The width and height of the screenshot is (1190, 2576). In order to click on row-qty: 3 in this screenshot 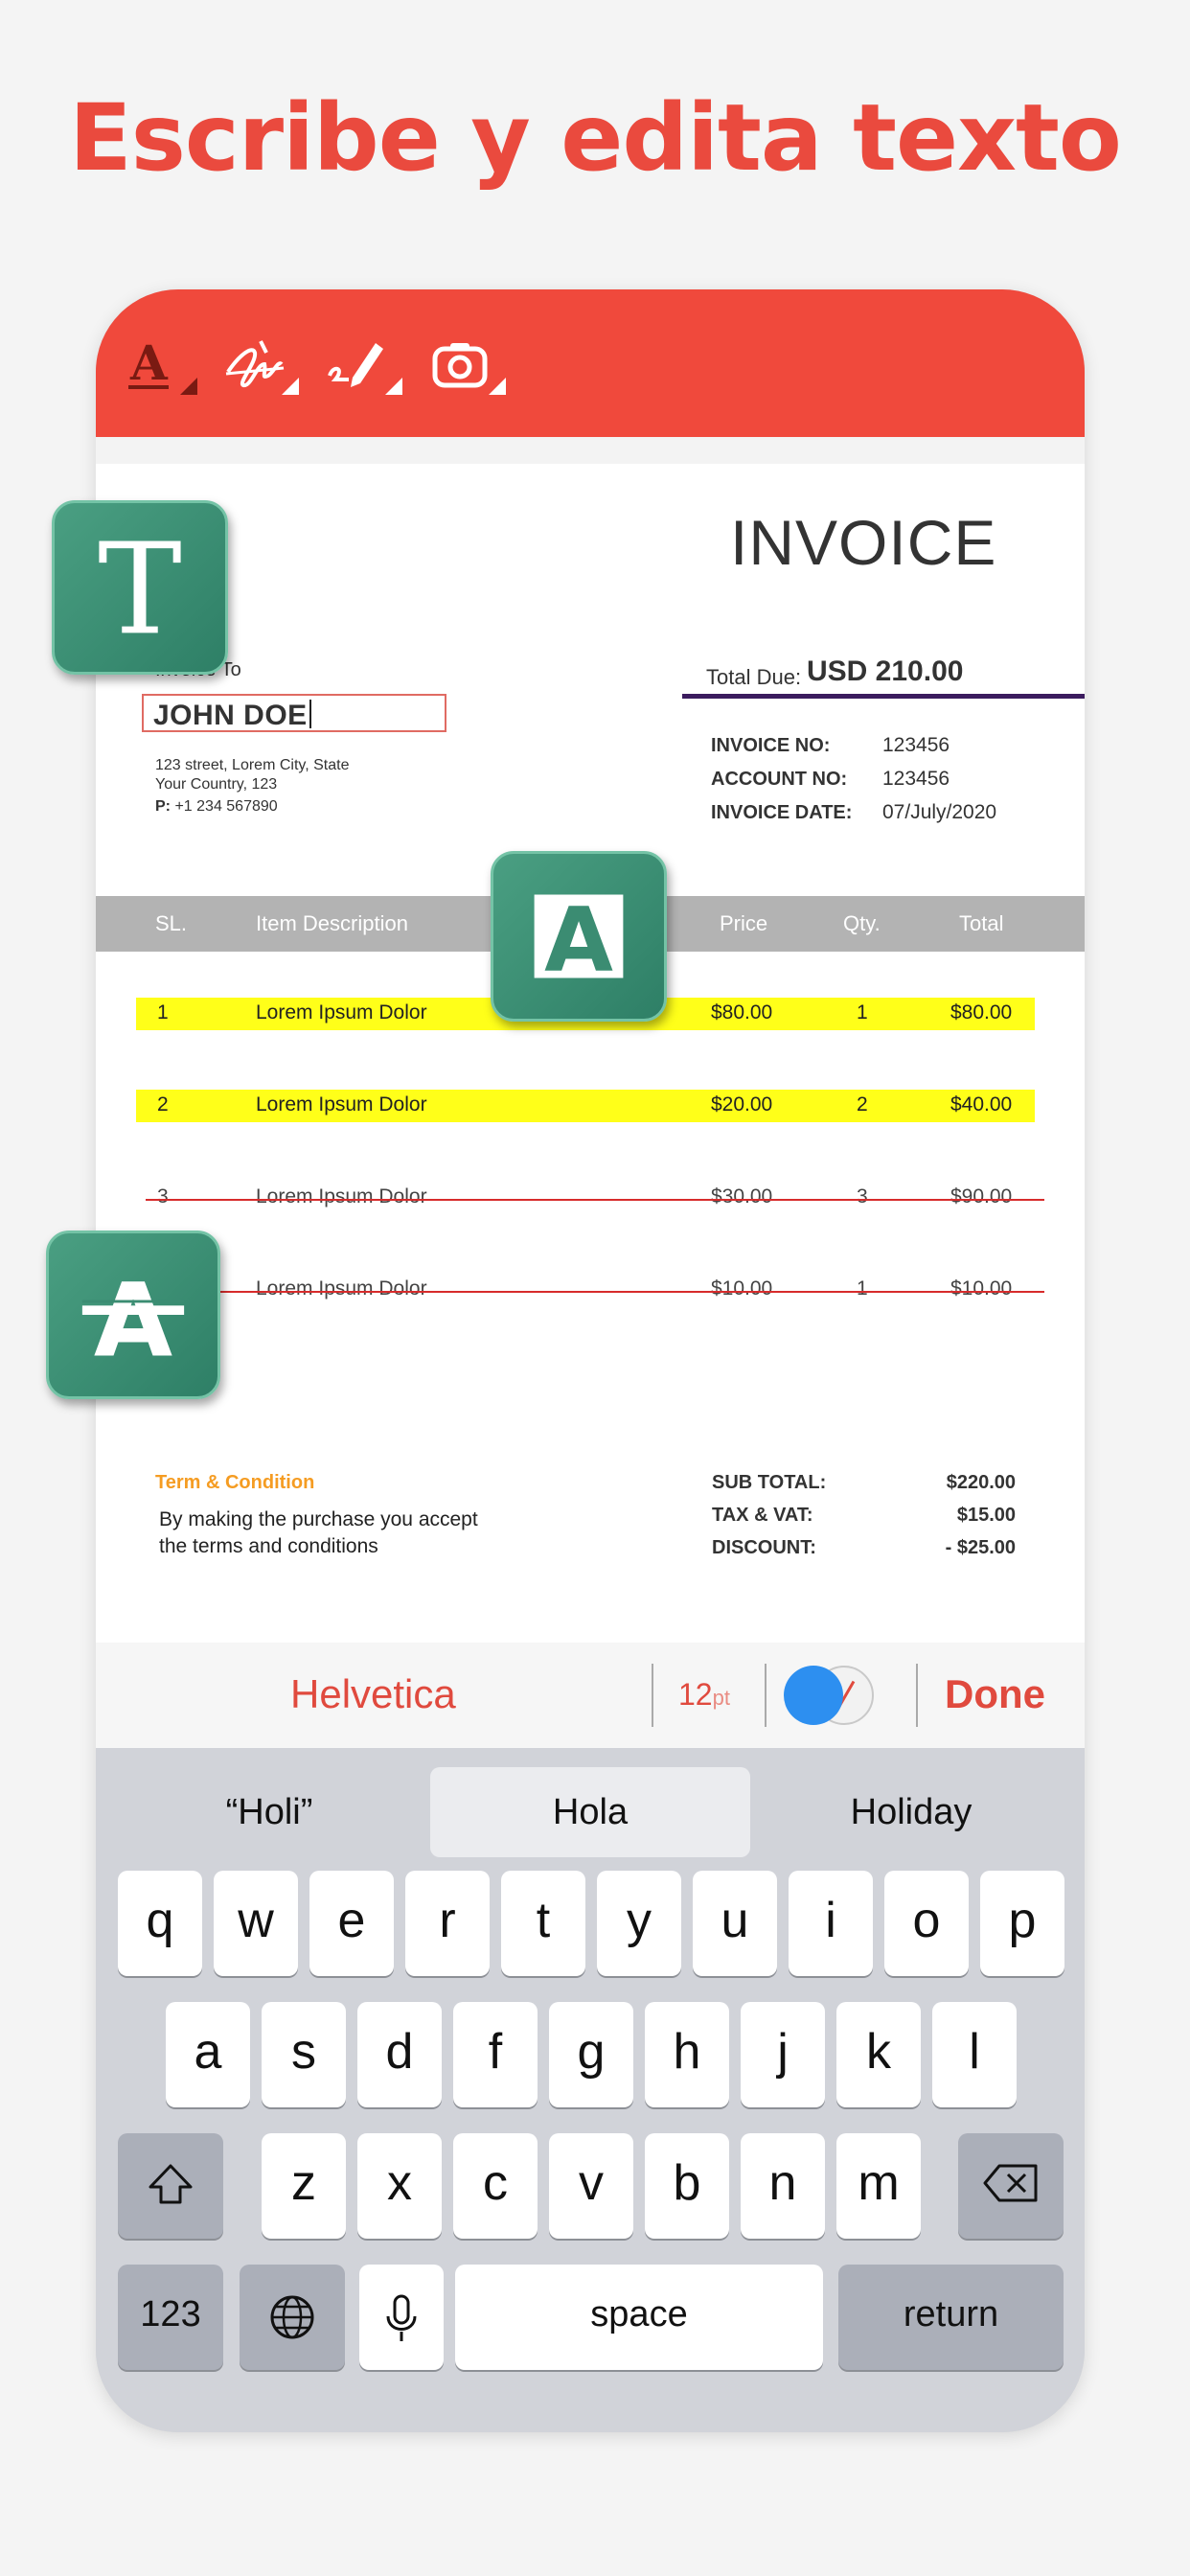, I will do `click(863, 1196)`.